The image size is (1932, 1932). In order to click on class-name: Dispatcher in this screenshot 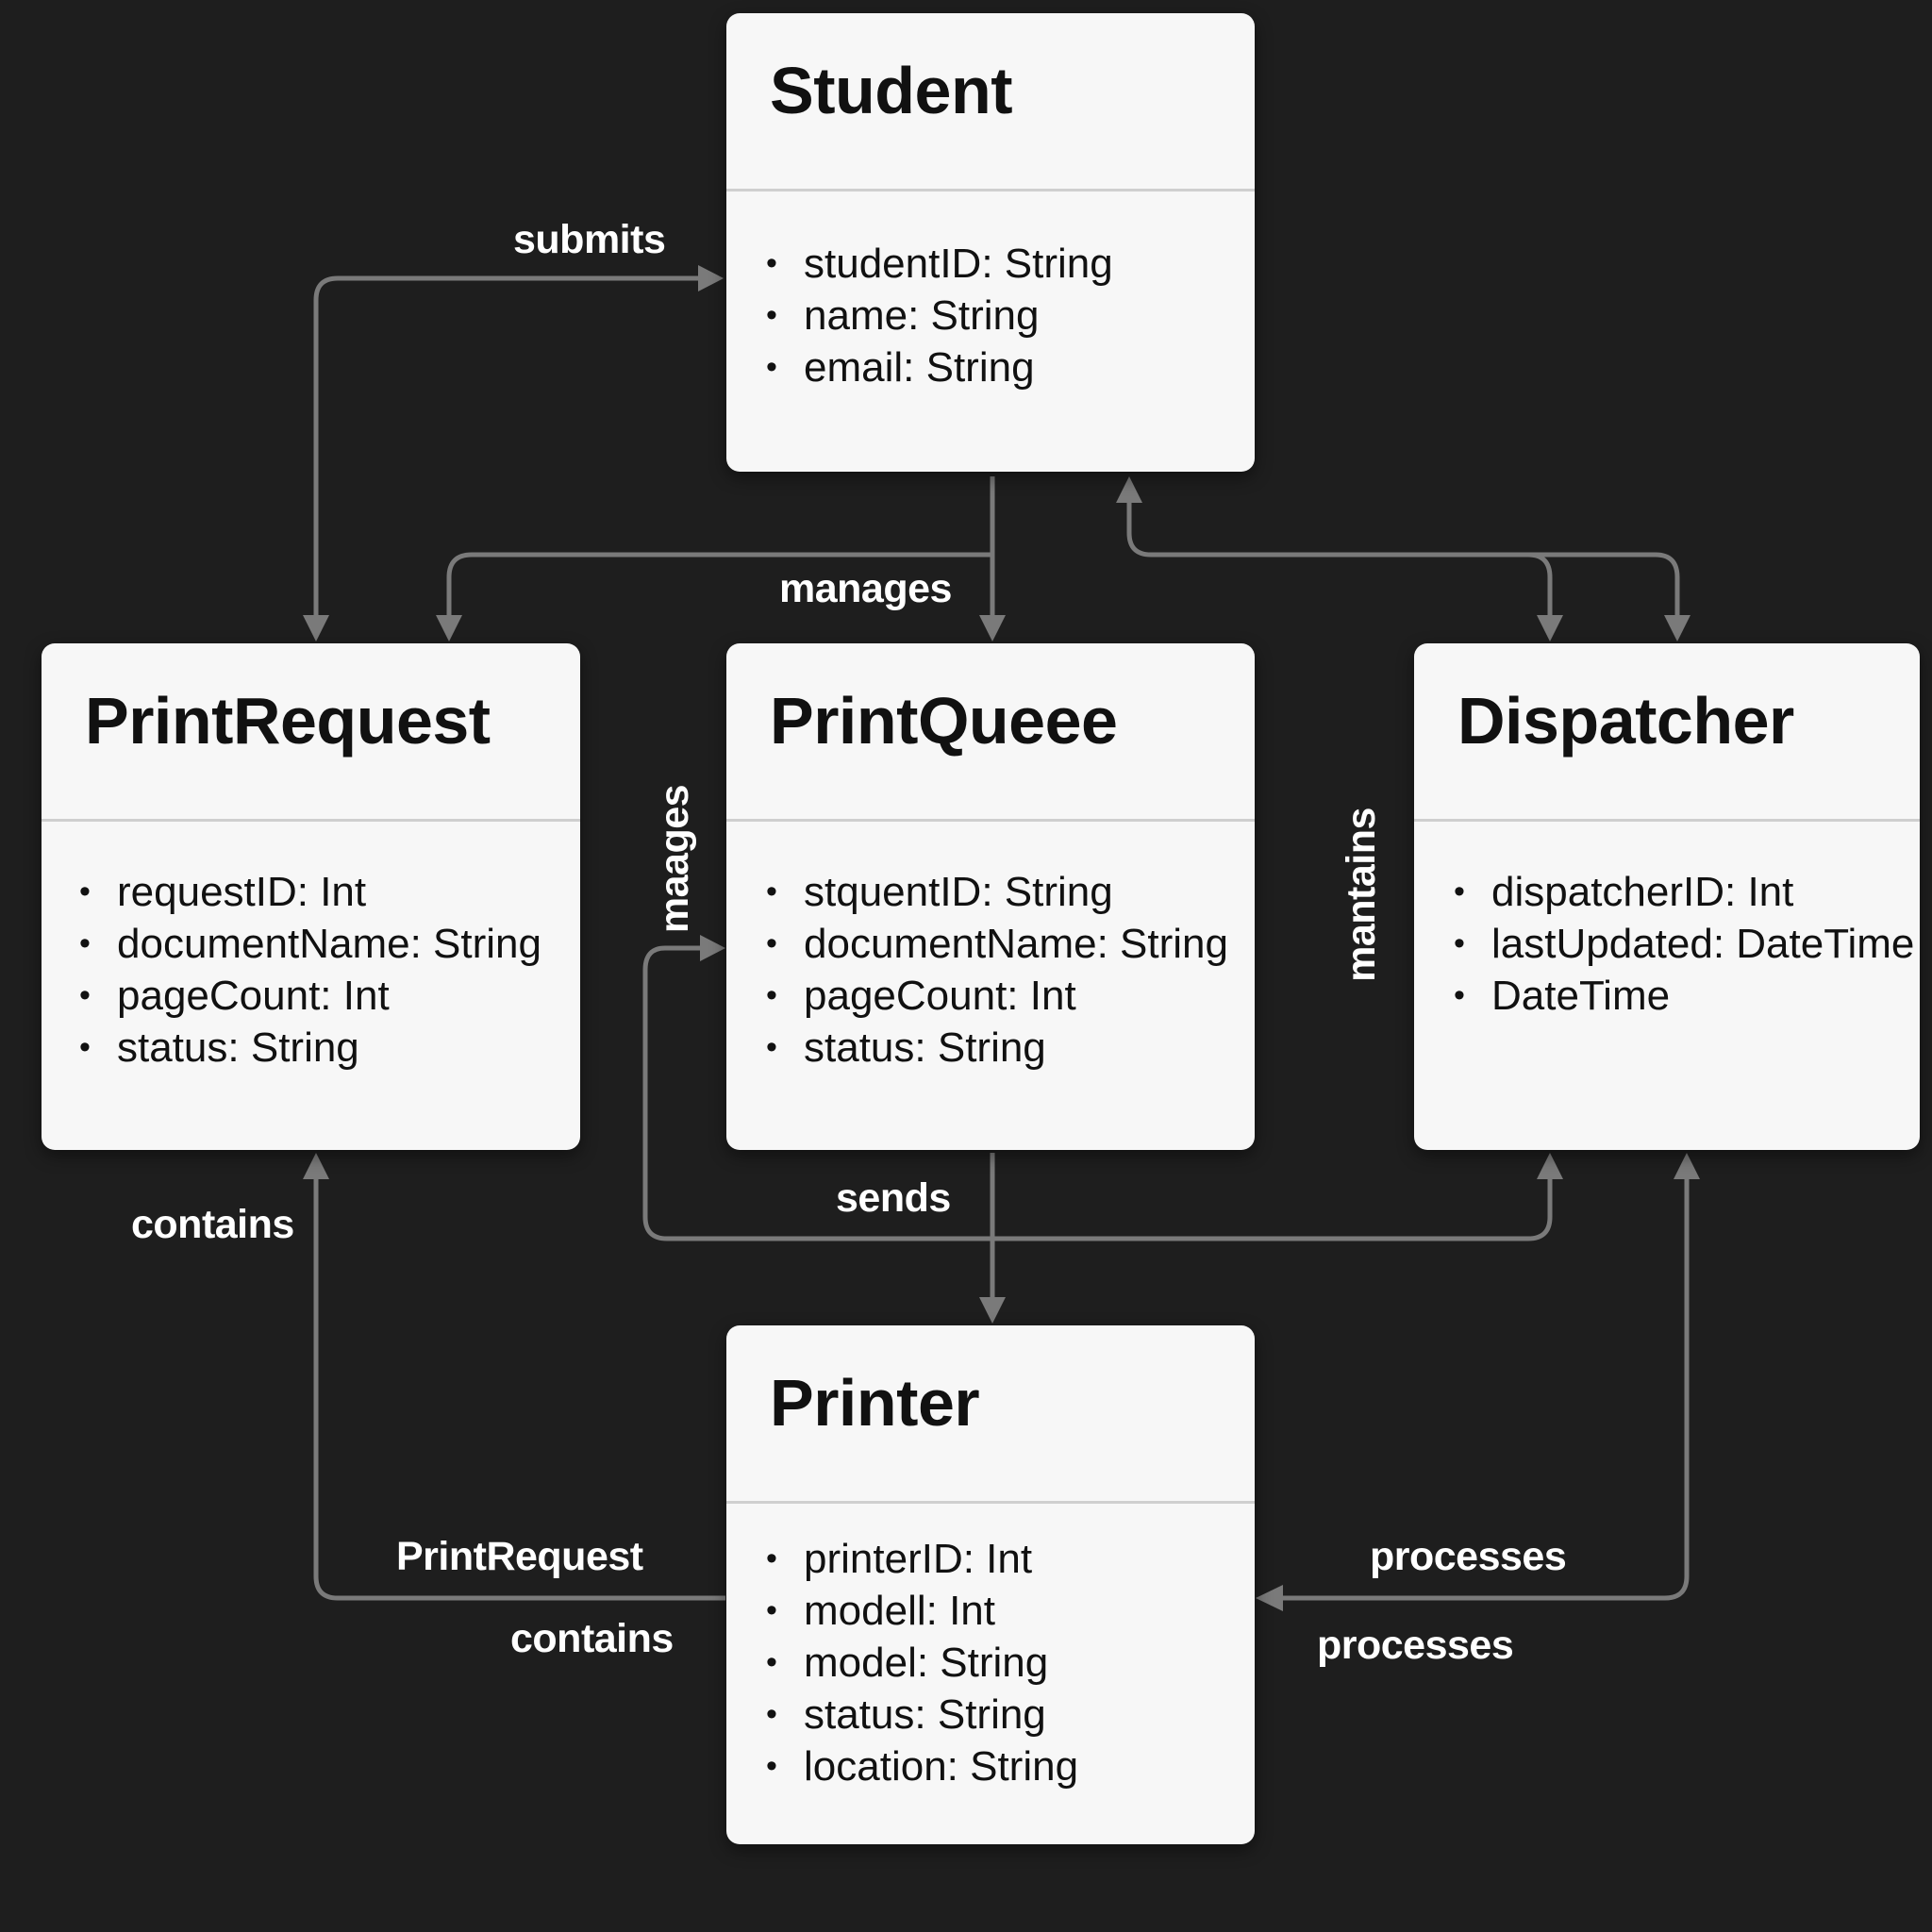, I will do `click(1625, 721)`.